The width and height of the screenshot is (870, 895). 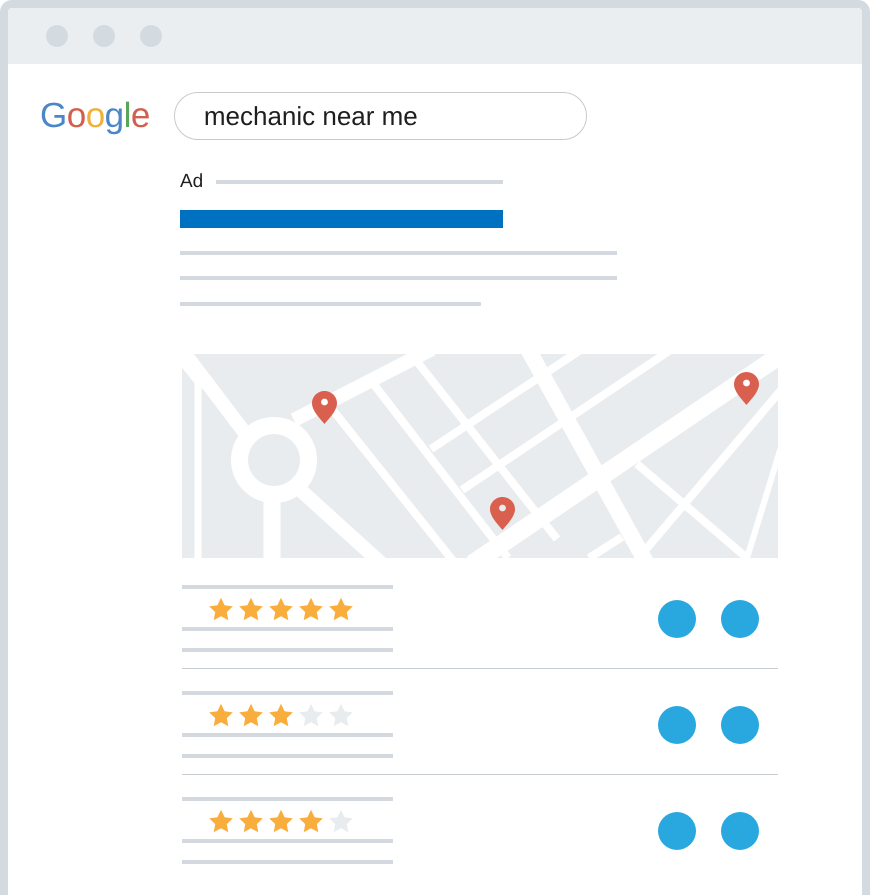 I want to click on ad-label: Ad, so click(x=192, y=182).